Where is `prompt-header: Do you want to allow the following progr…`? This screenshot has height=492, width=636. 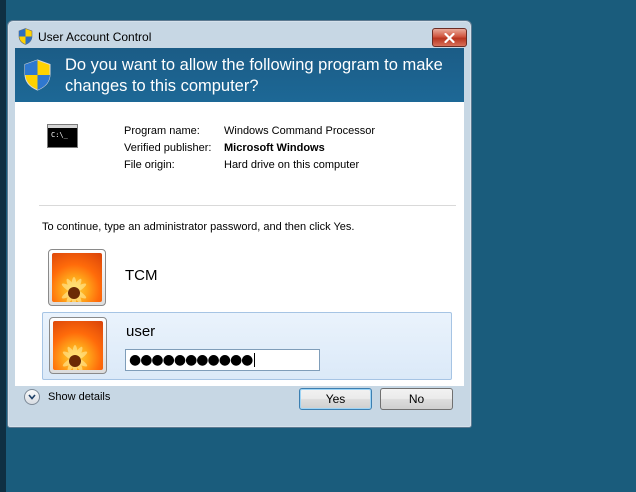
prompt-header: Do you want to allow the following progr… is located at coordinates (239, 75).